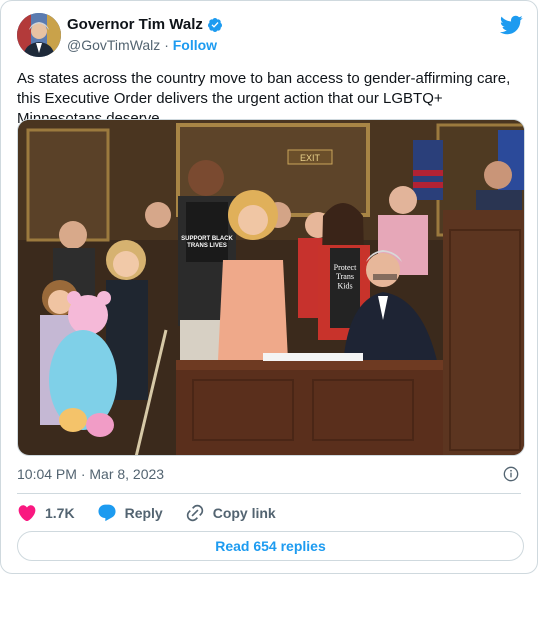 This screenshot has width=540, height=618. What do you see at coordinates (195, 45) in the screenshot?
I see `follow-button: Follow` at bounding box center [195, 45].